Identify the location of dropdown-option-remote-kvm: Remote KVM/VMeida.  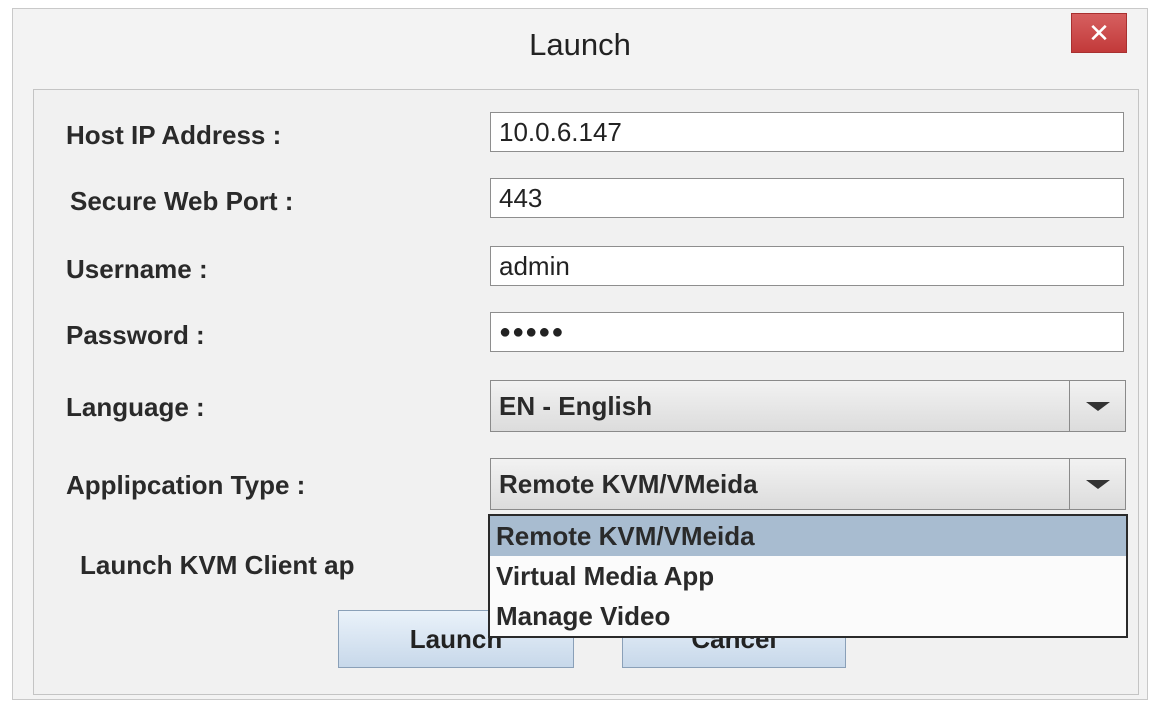
(808, 536).